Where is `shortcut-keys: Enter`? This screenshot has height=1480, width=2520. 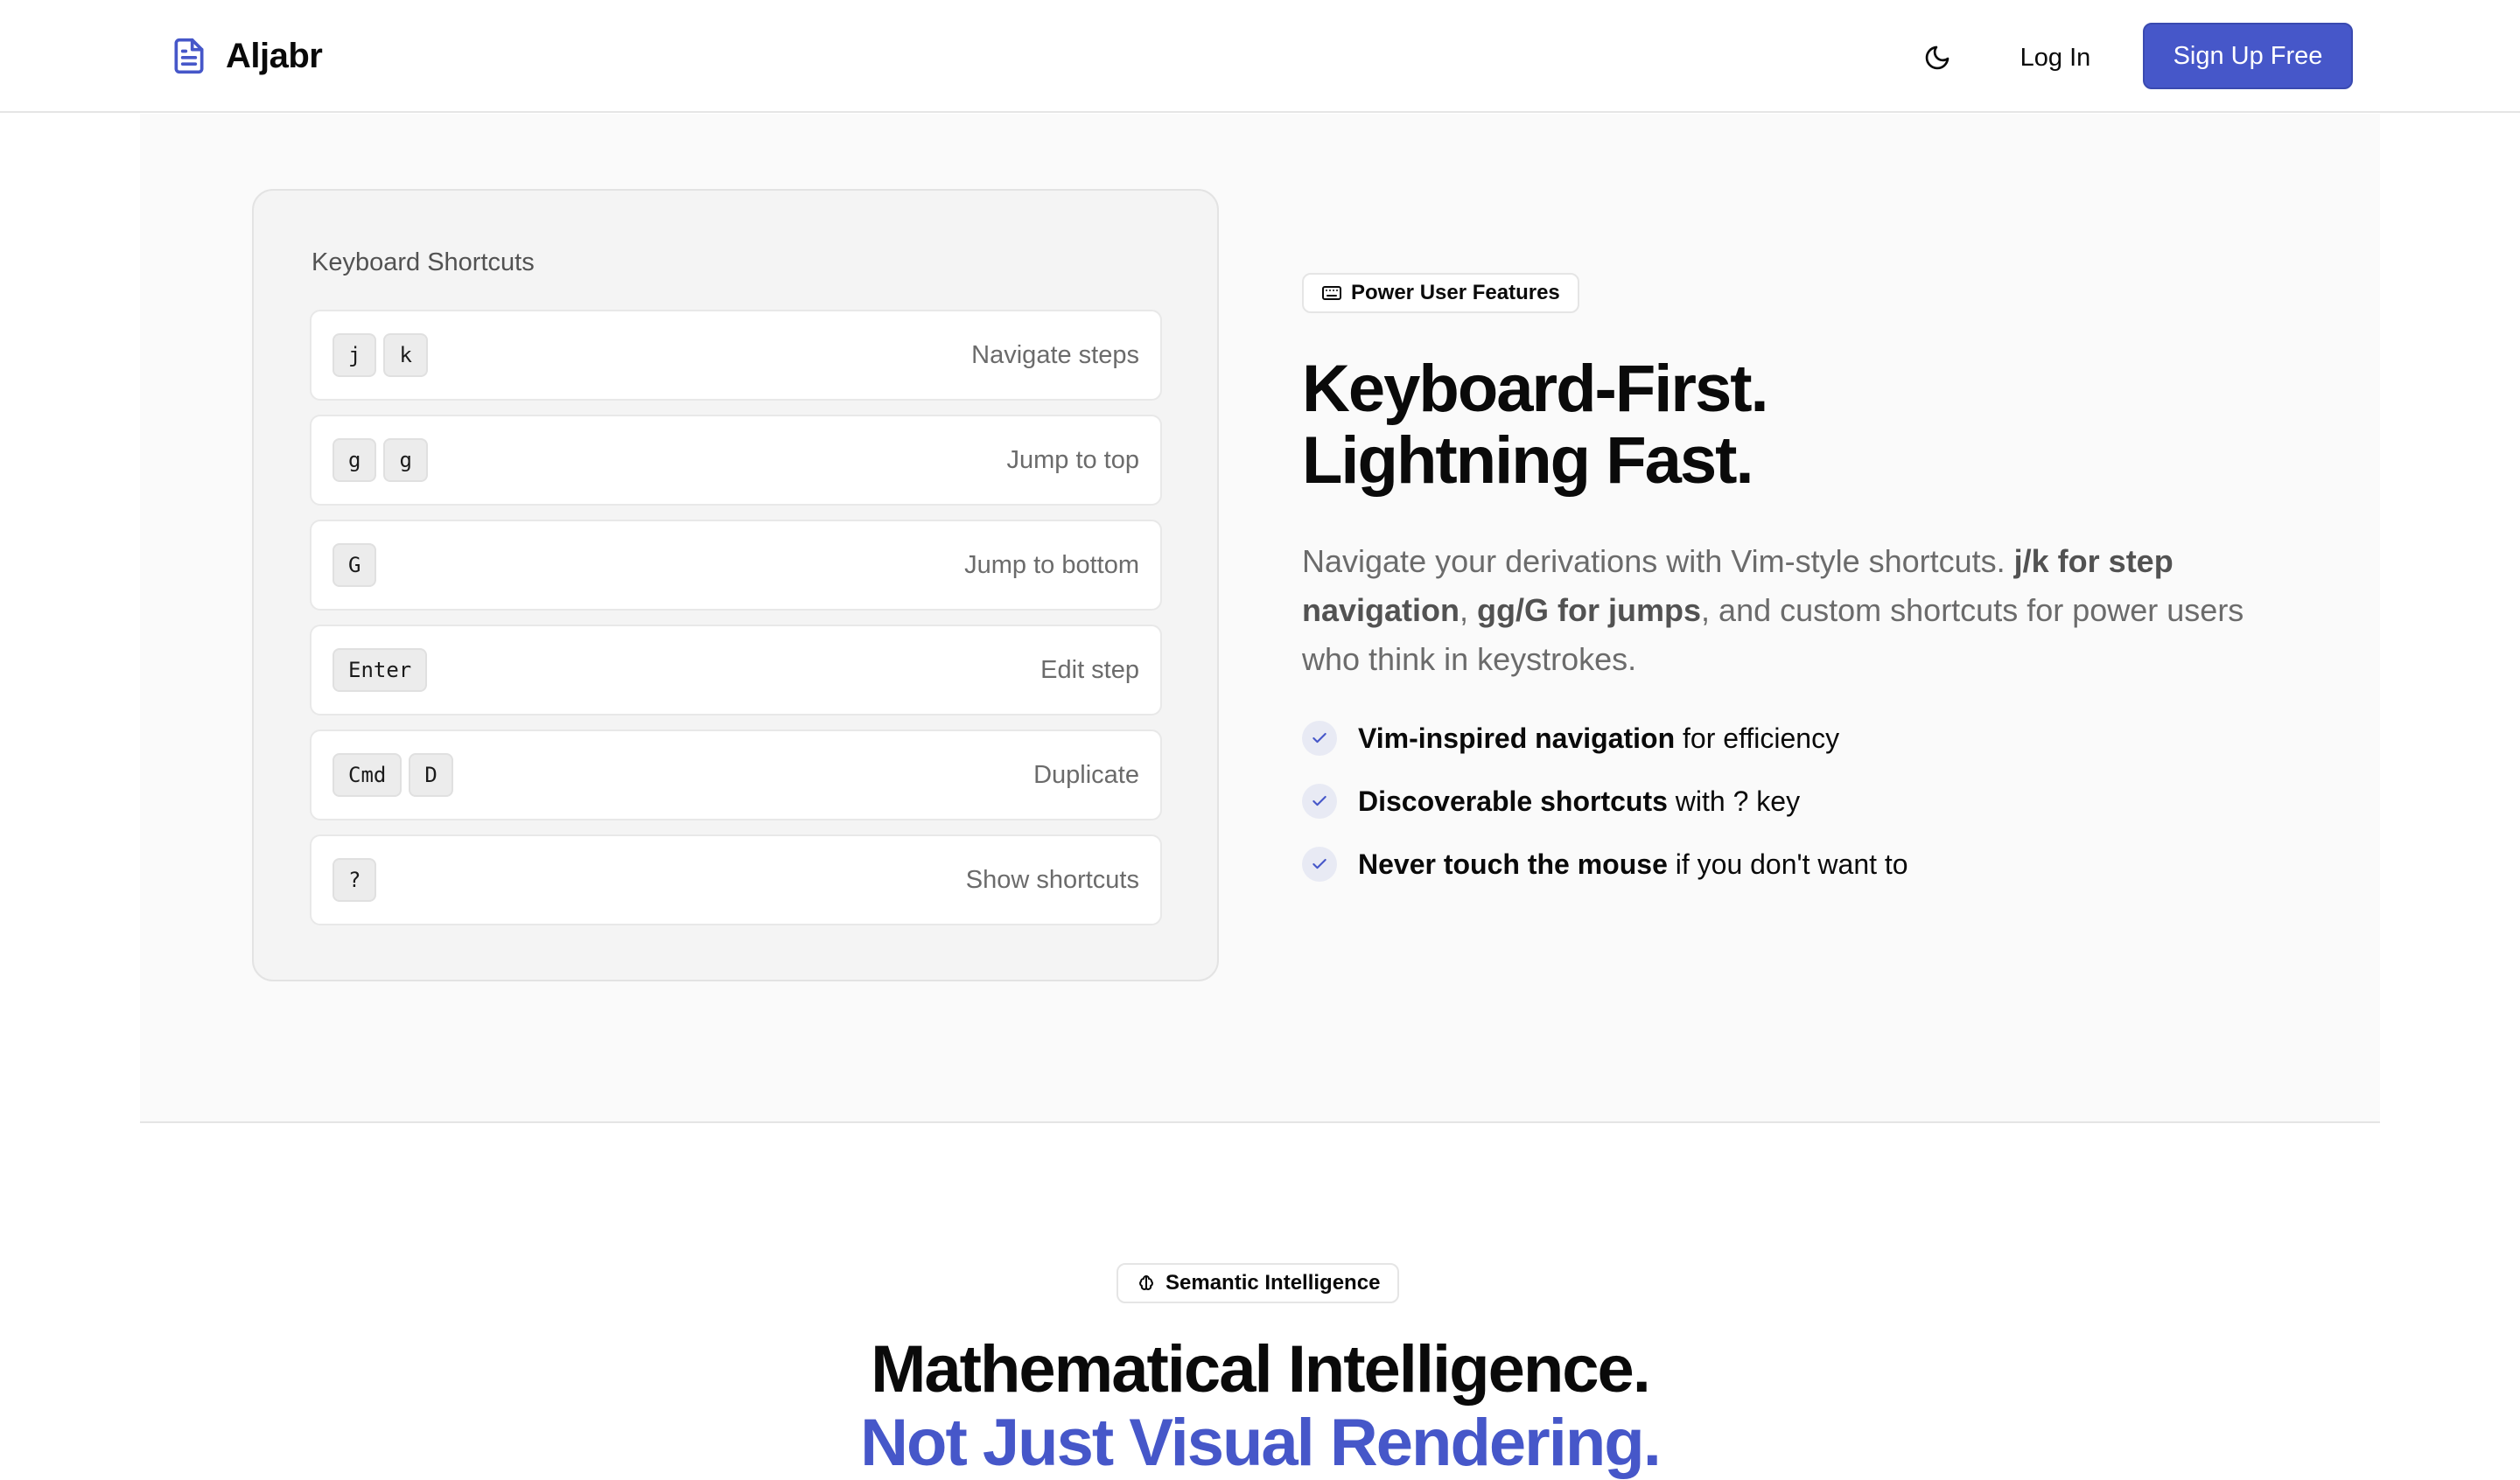
shortcut-keys: Enter is located at coordinates (380, 670).